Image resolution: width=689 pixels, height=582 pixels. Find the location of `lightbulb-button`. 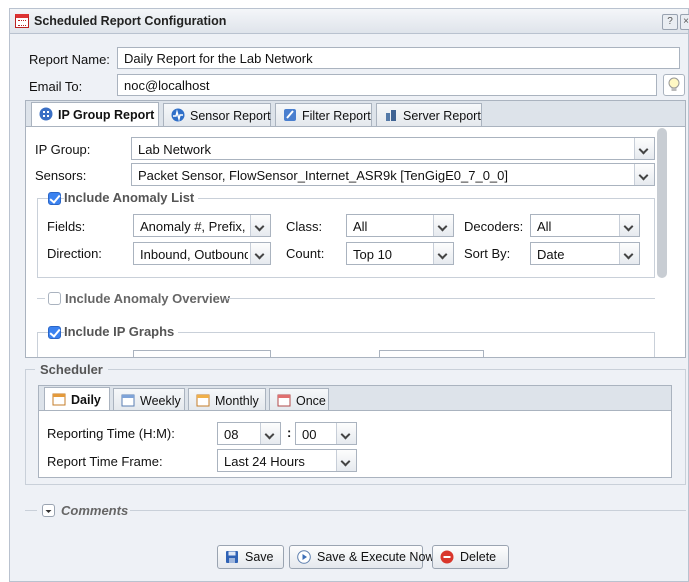

lightbulb-button is located at coordinates (674, 85).